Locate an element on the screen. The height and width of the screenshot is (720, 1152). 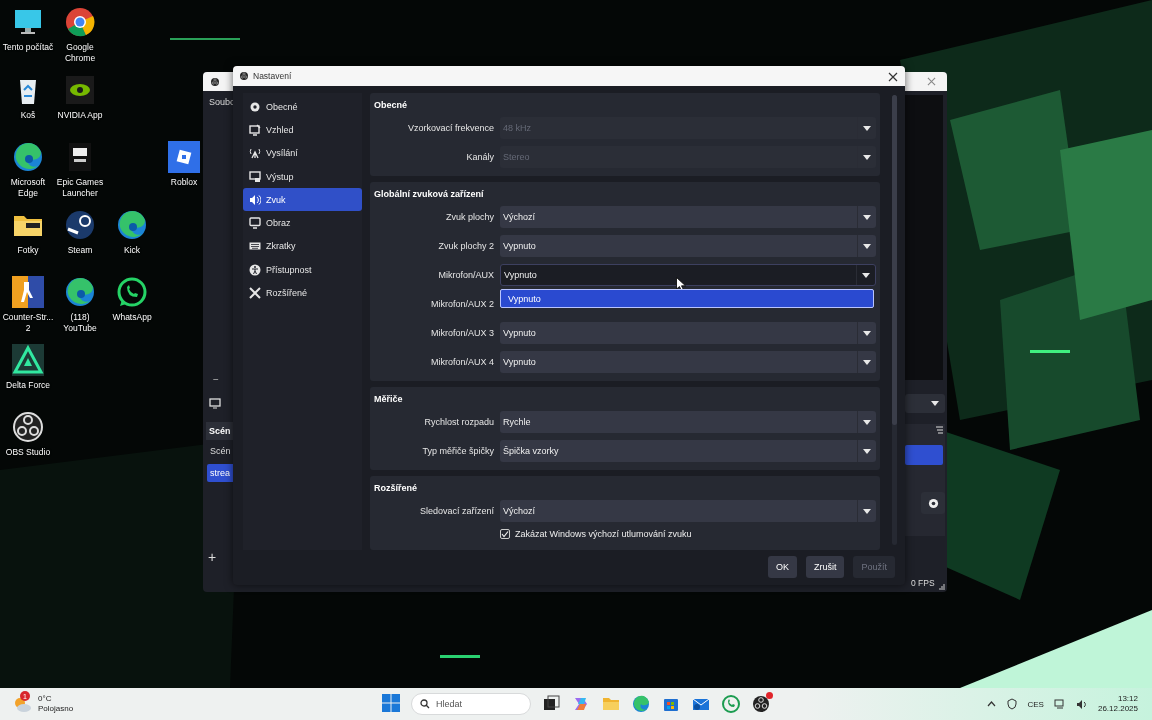
sidebar-item: Vzhled is located at coordinates (302, 130).